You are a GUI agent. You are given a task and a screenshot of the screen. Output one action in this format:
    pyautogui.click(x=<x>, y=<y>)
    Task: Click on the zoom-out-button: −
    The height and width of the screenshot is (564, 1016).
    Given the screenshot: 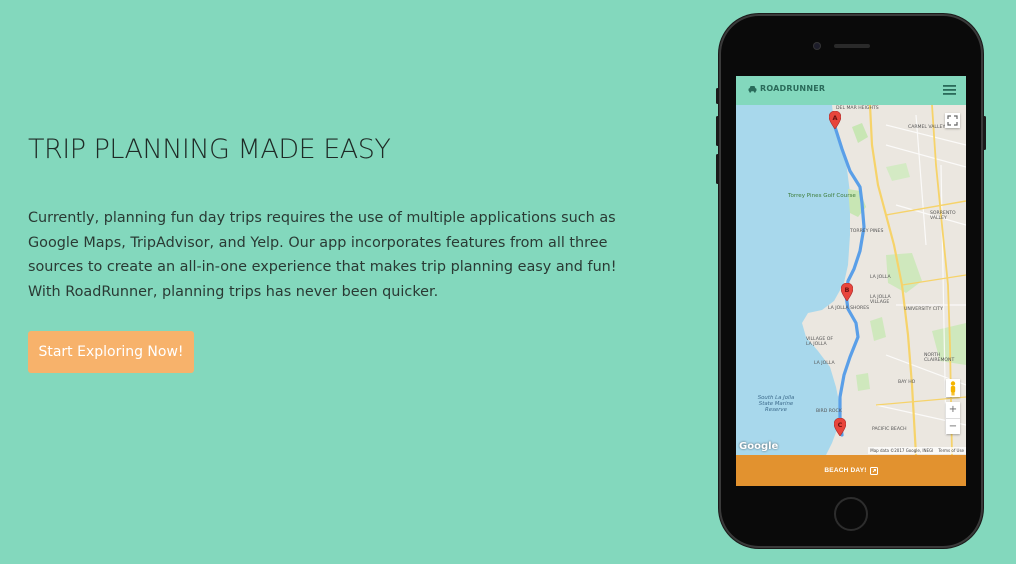 What is the action you would take?
    pyautogui.click(x=953, y=426)
    